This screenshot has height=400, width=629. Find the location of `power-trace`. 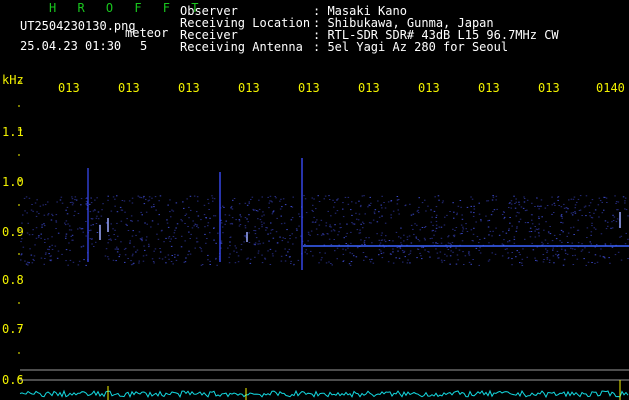

power-trace is located at coordinates (324, 394).